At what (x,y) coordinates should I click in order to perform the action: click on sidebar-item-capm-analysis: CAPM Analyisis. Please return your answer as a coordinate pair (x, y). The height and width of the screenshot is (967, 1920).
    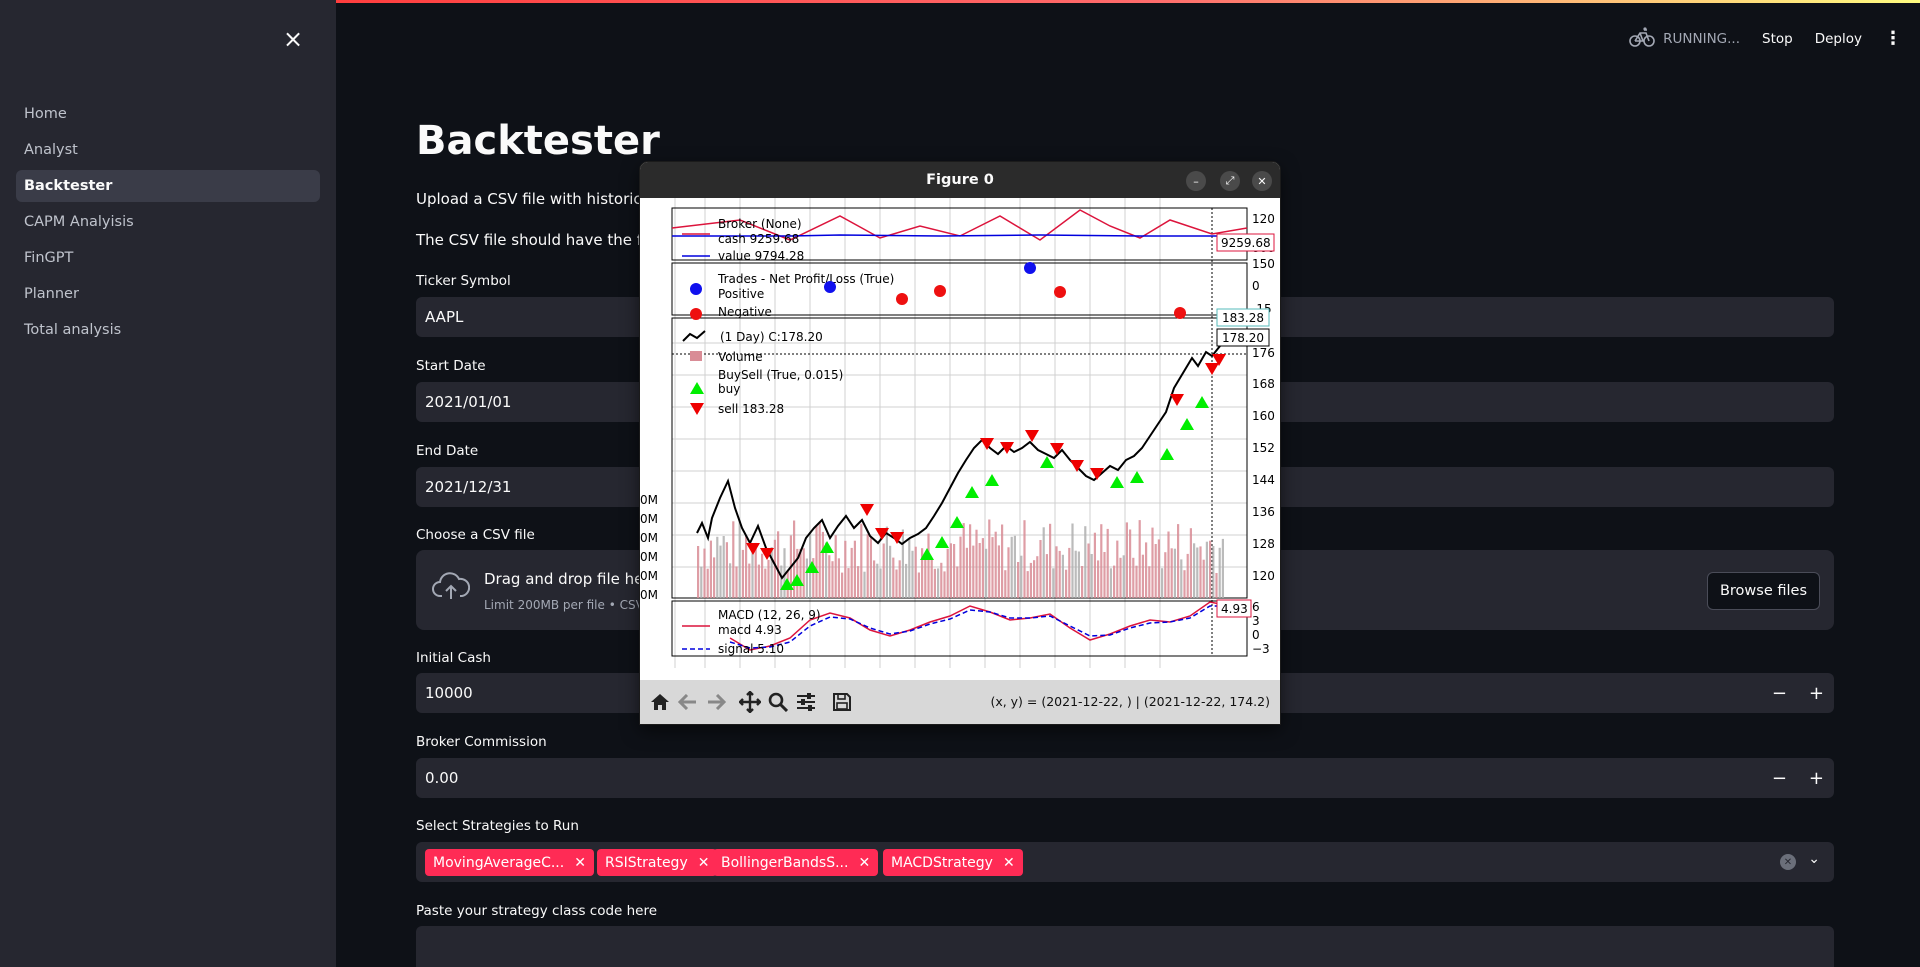
    Looking at the image, I should click on (168, 222).